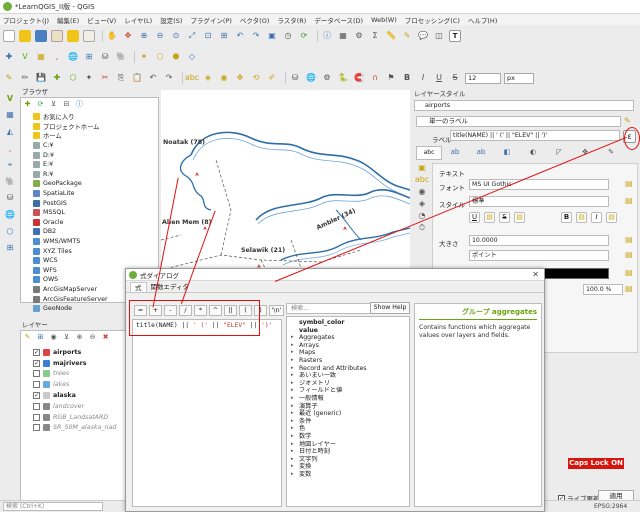  I want to click on strikeout-button: S, so click(504, 217).